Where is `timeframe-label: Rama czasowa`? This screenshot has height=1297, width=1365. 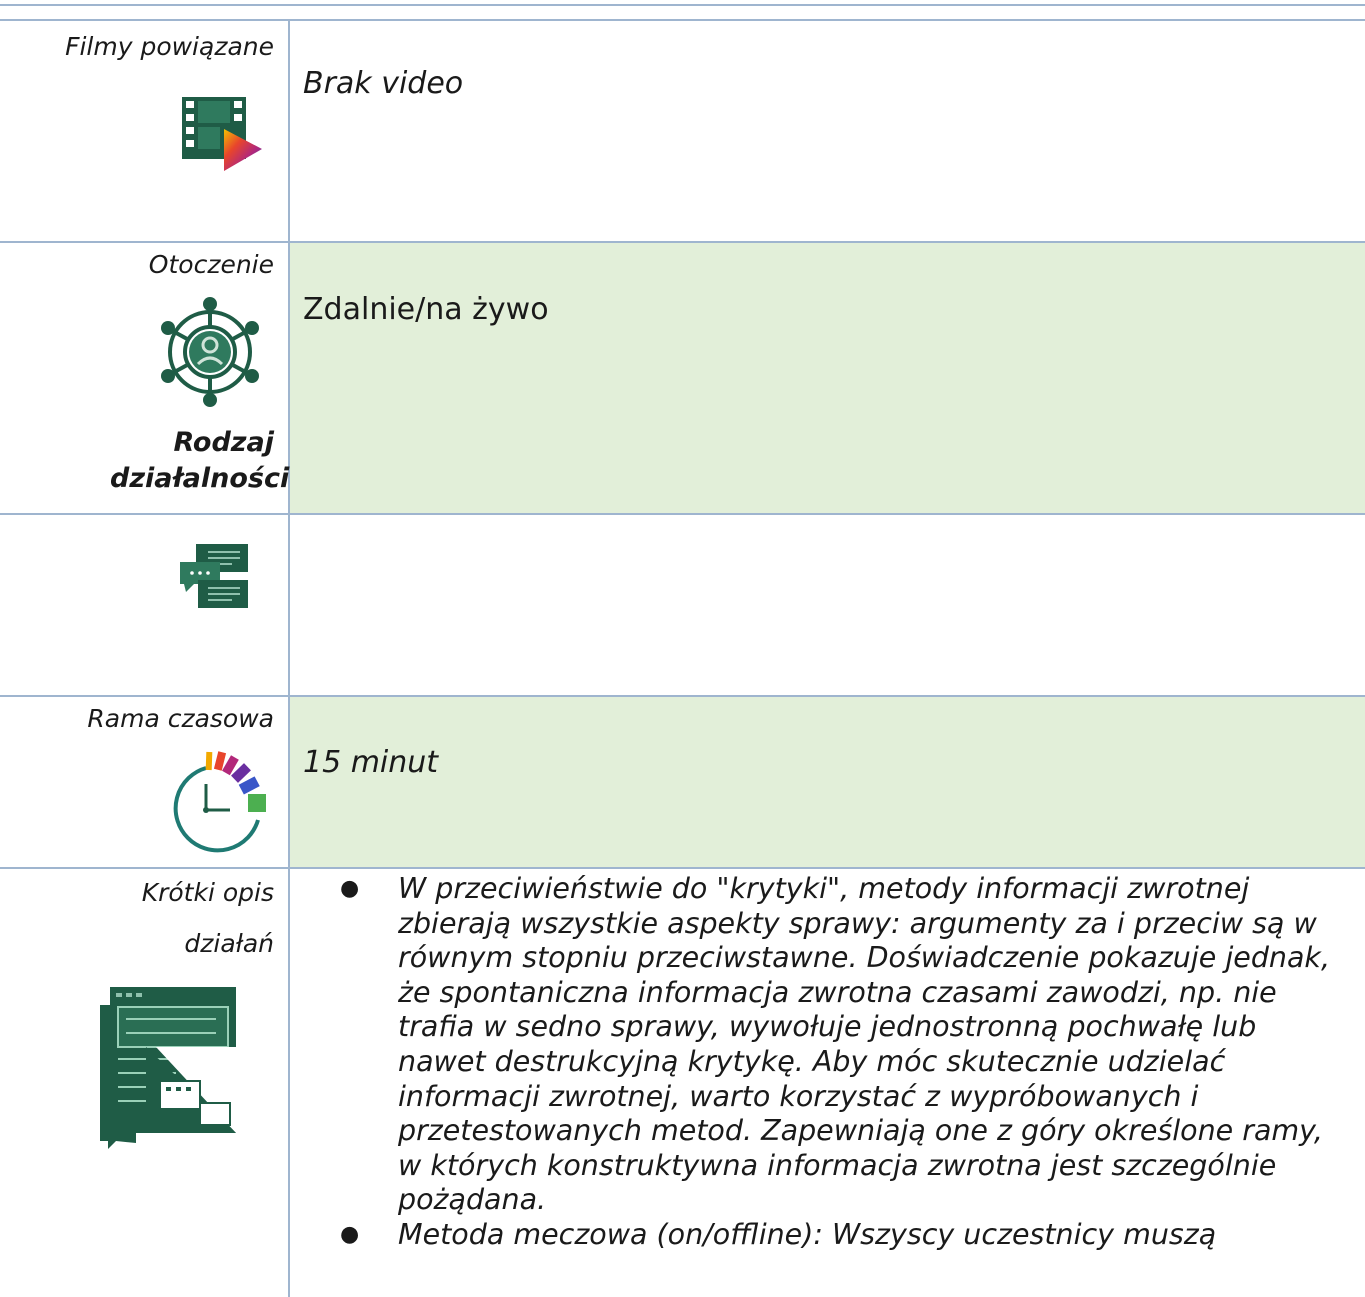 timeframe-label: Rama czasowa is located at coordinates (180, 718).